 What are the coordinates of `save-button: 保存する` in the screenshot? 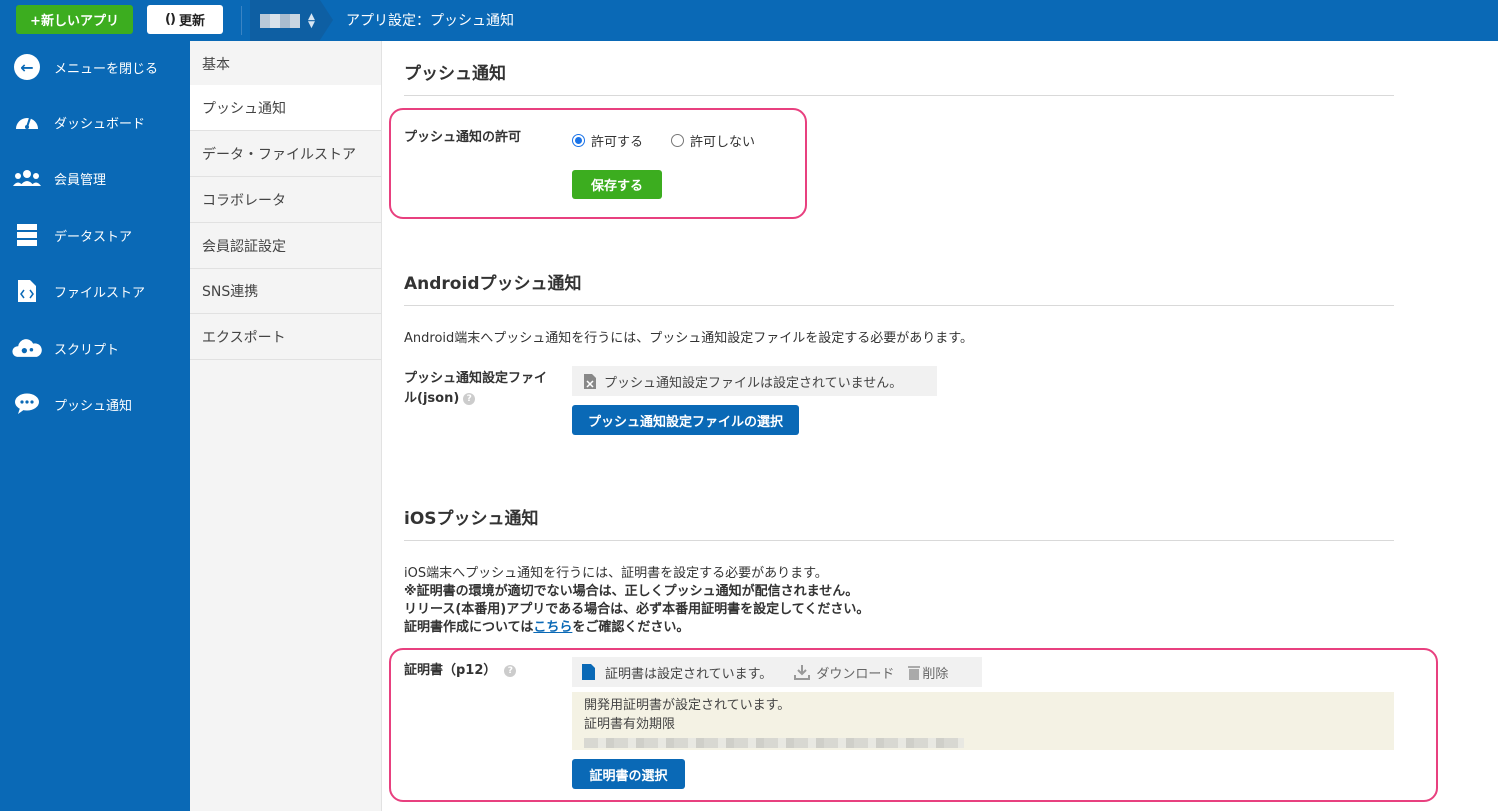 It's located at (617, 184).